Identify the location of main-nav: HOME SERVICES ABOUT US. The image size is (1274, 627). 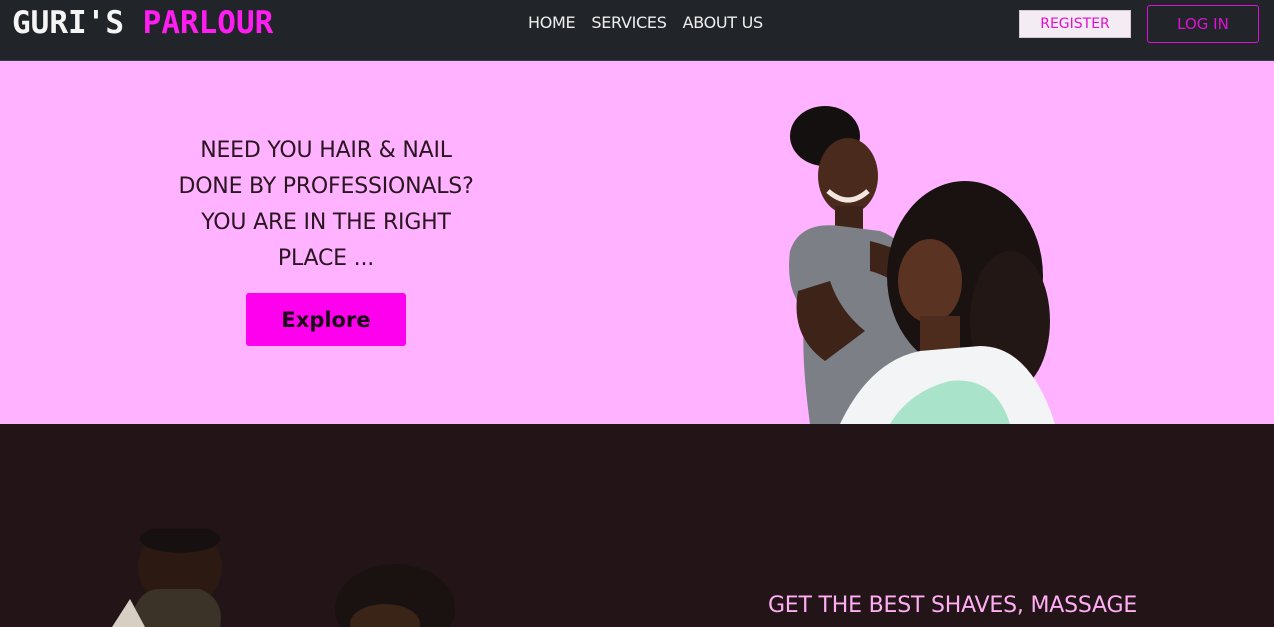
(645, 23).